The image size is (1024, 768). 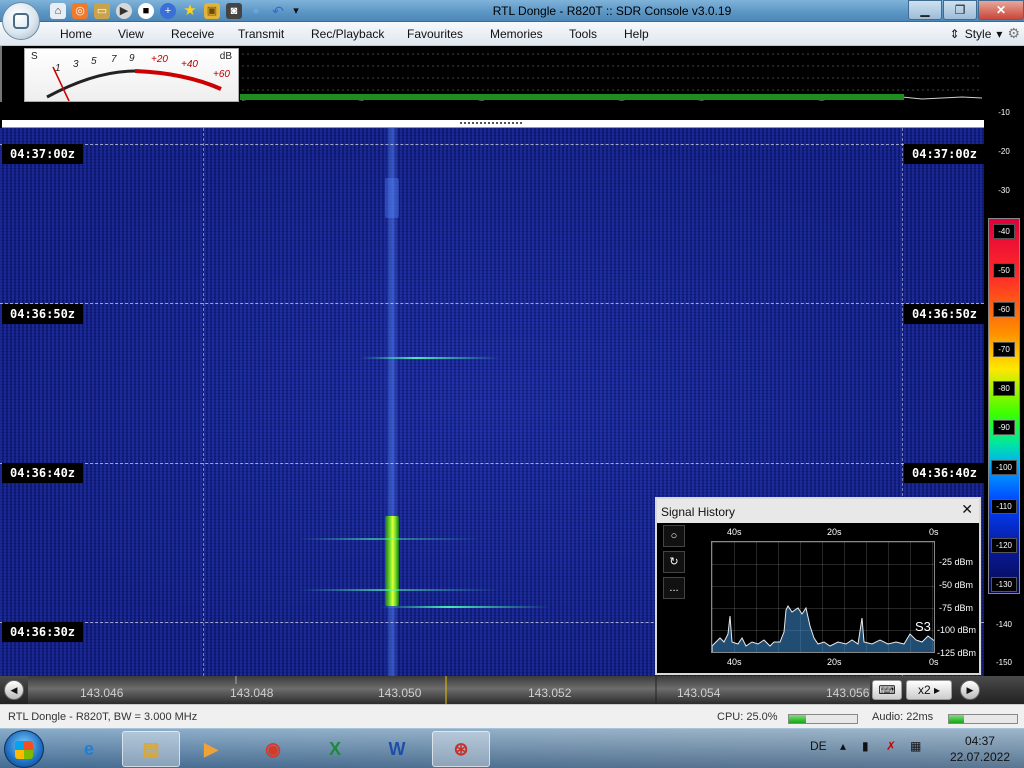 What do you see at coordinates (887, 690) in the screenshot?
I see `keyboard-icon: ⌨` at bounding box center [887, 690].